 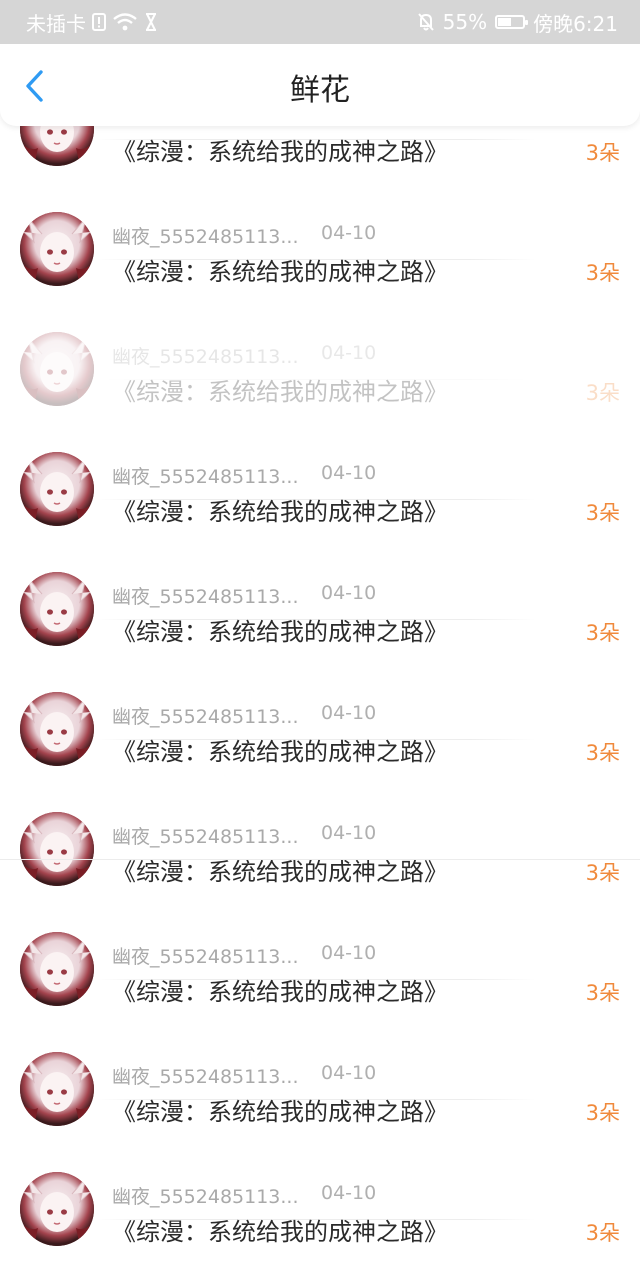 What do you see at coordinates (505, 22) in the screenshot?
I see `battery-fill` at bounding box center [505, 22].